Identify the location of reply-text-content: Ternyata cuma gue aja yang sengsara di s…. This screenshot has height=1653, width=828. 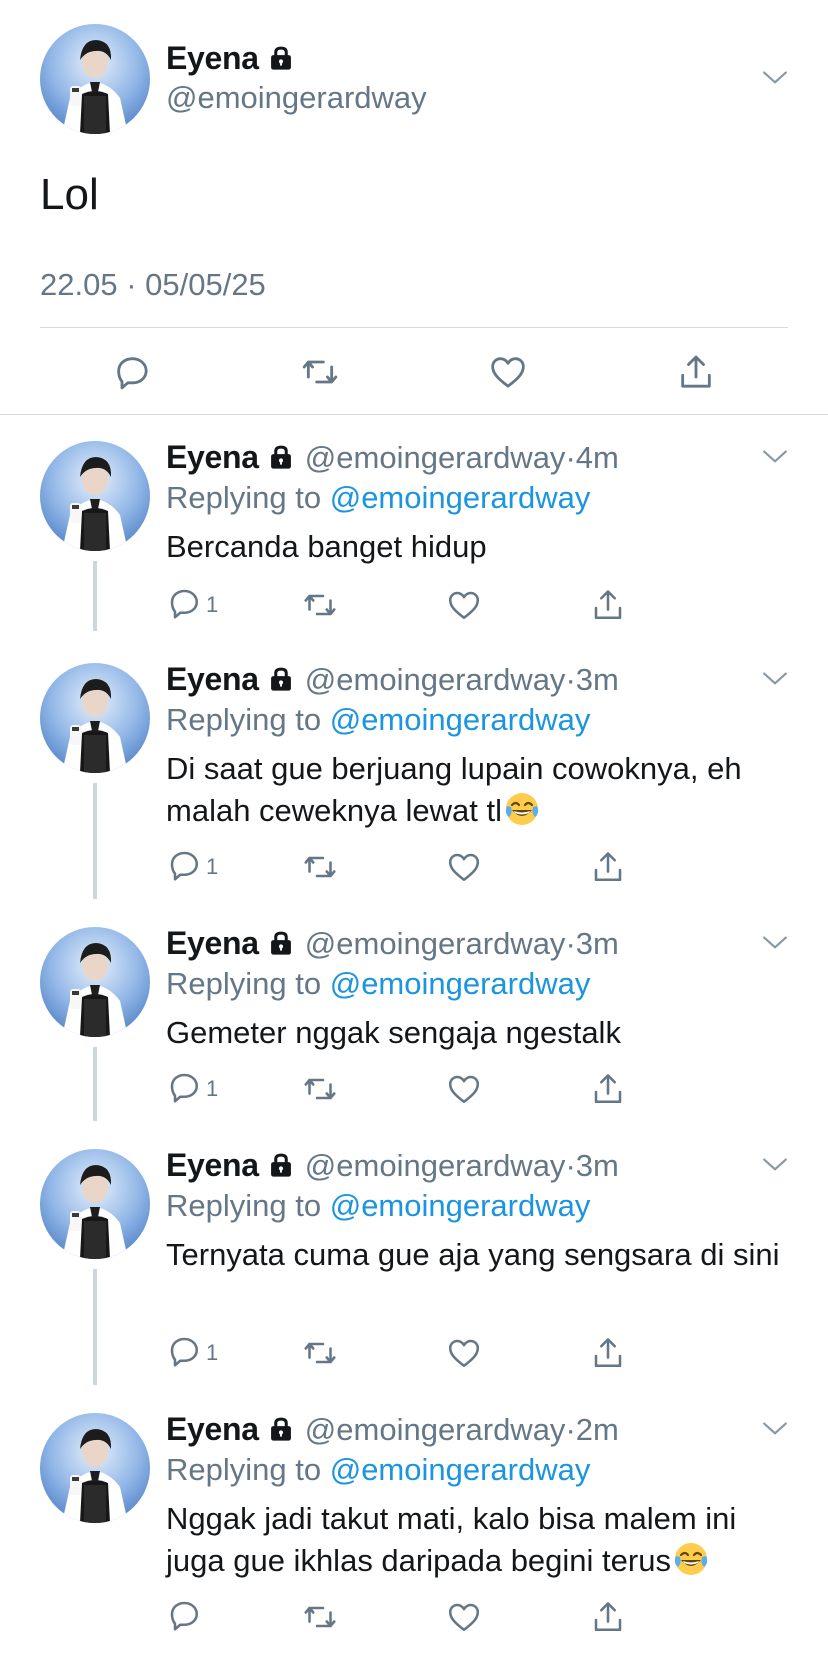
(473, 1254).